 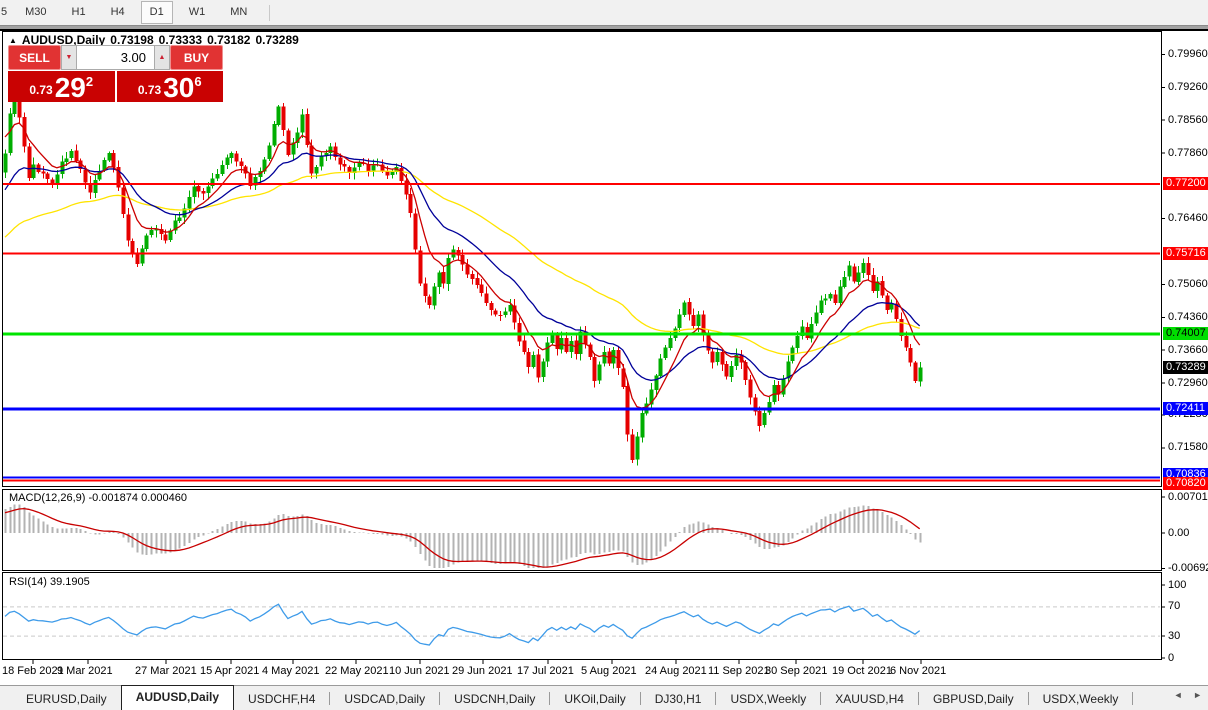 What do you see at coordinates (1185, 254) in the screenshot?
I see `price-tag-0.75716: 0.75716` at bounding box center [1185, 254].